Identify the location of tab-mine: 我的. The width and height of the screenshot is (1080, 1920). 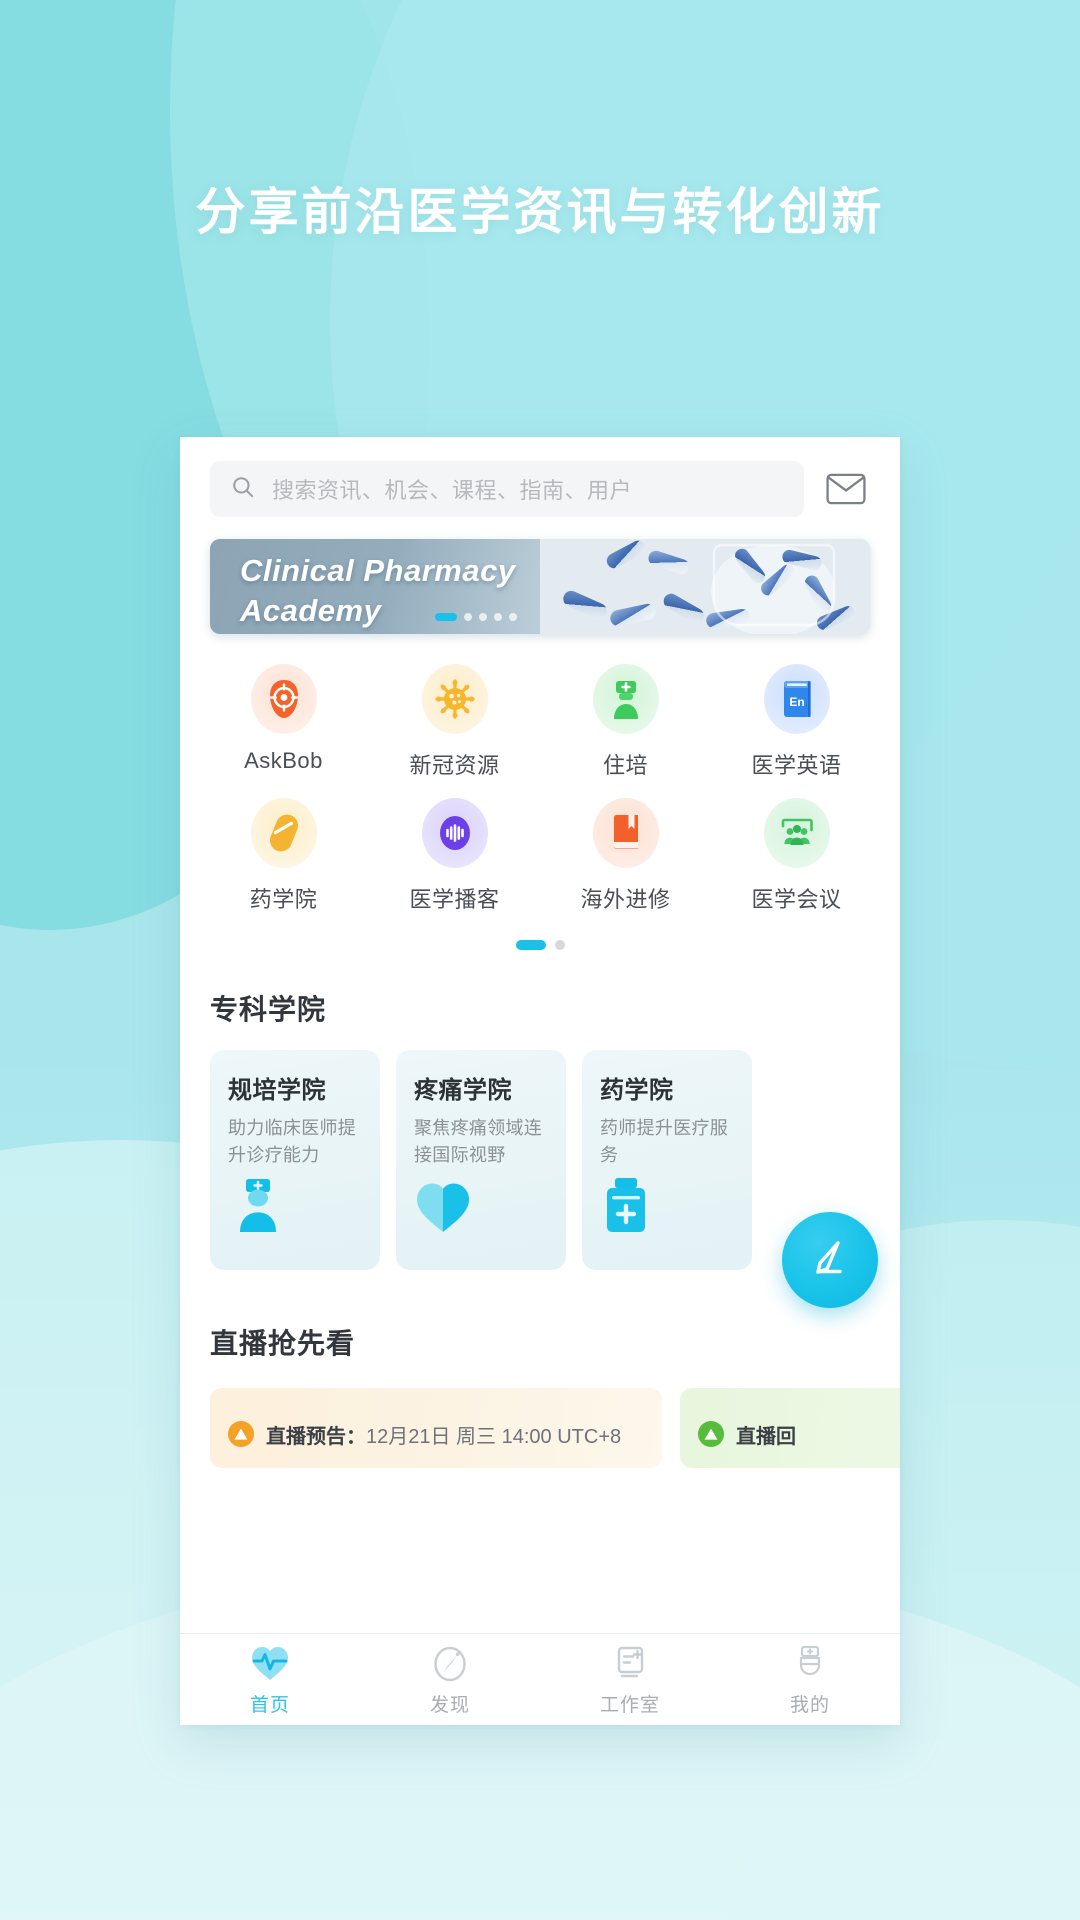
(810, 1679).